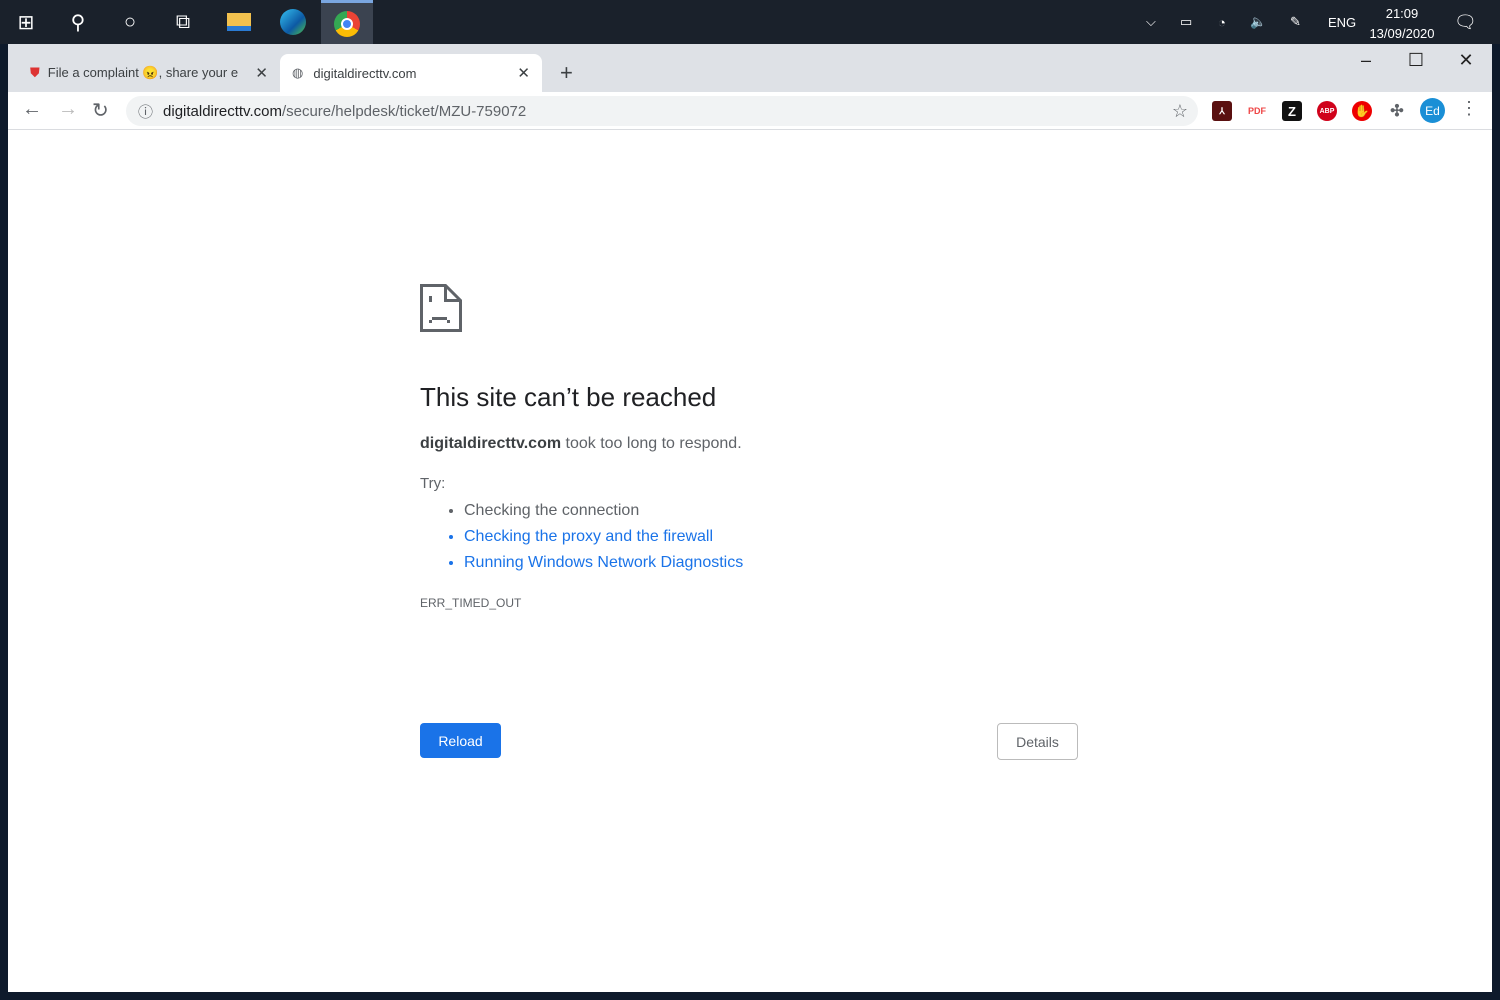 This screenshot has height=1000, width=1500. What do you see at coordinates (568, 397) in the screenshot?
I see `error-title: This site can’t be reached` at bounding box center [568, 397].